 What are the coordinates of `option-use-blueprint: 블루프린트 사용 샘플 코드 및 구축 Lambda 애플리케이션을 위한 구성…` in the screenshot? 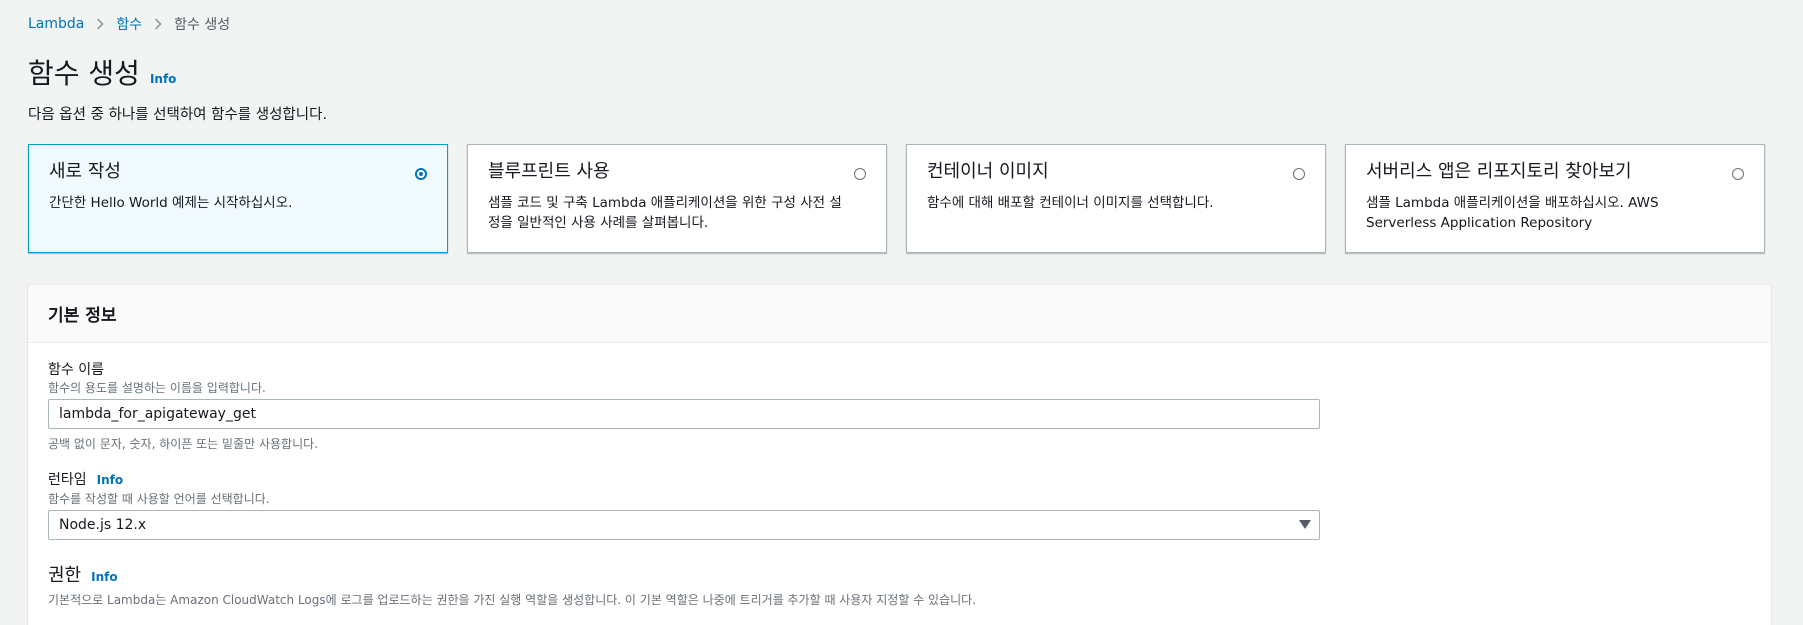 It's located at (677, 198).